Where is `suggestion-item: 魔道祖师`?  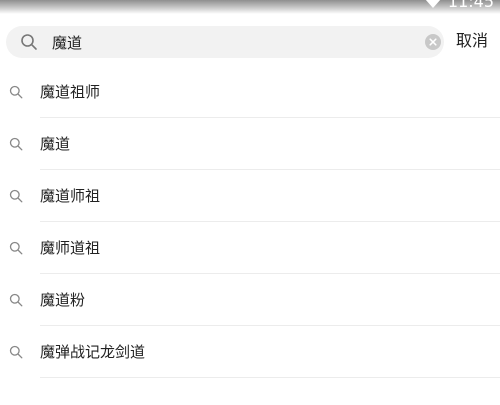
suggestion-item: 魔道祖师 is located at coordinates (250, 92).